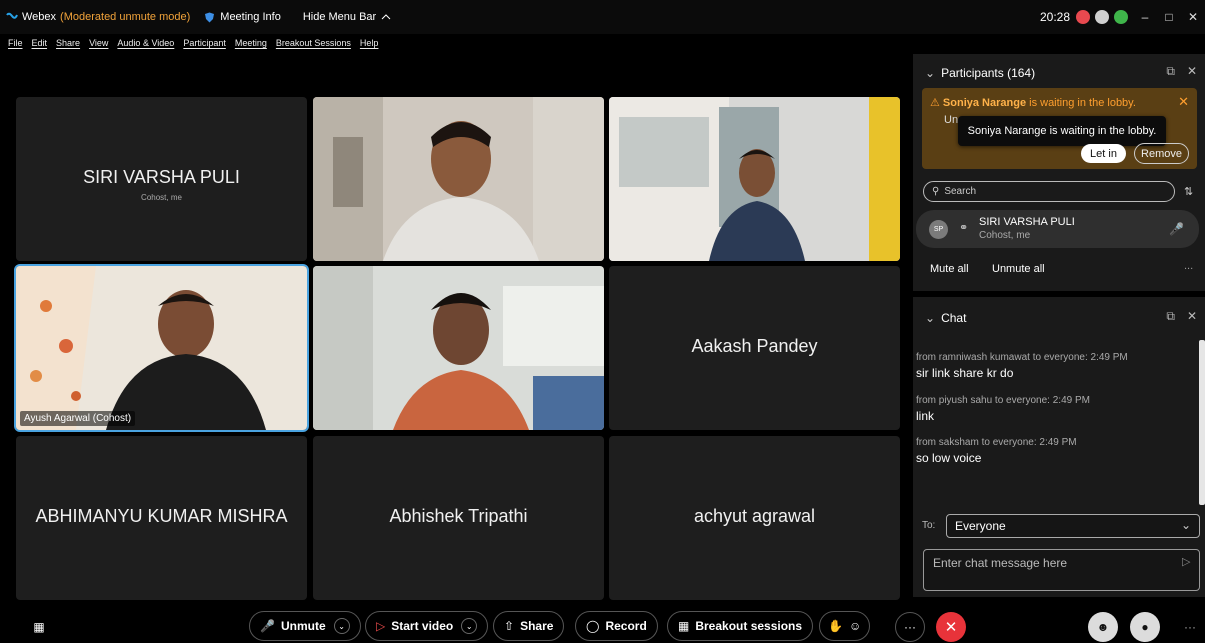 This screenshot has width=1205, height=643. What do you see at coordinates (754, 518) in the screenshot?
I see `video-tile-achyut-agrawal: achyut agrawal` at bounding box center [754, 518].